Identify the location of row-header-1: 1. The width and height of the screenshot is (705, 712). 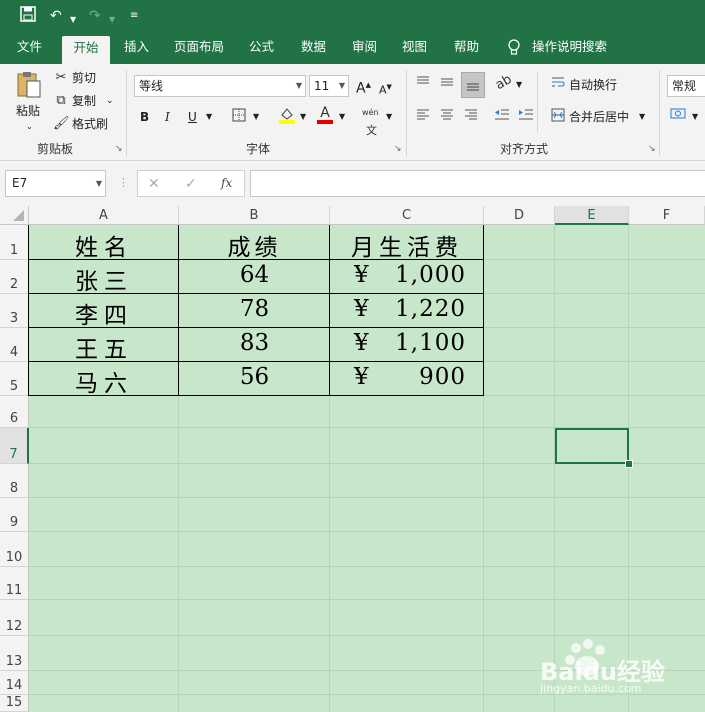
(14, 242).